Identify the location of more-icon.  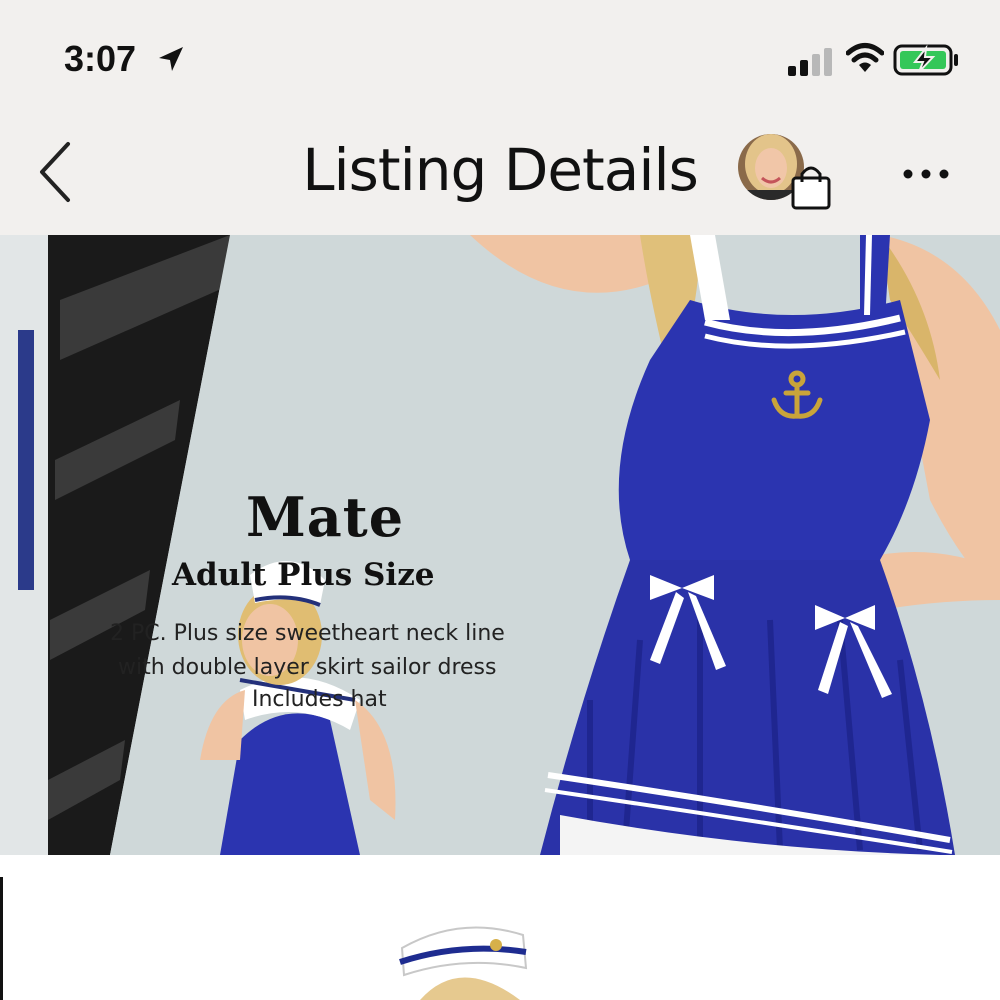
(926, 174).